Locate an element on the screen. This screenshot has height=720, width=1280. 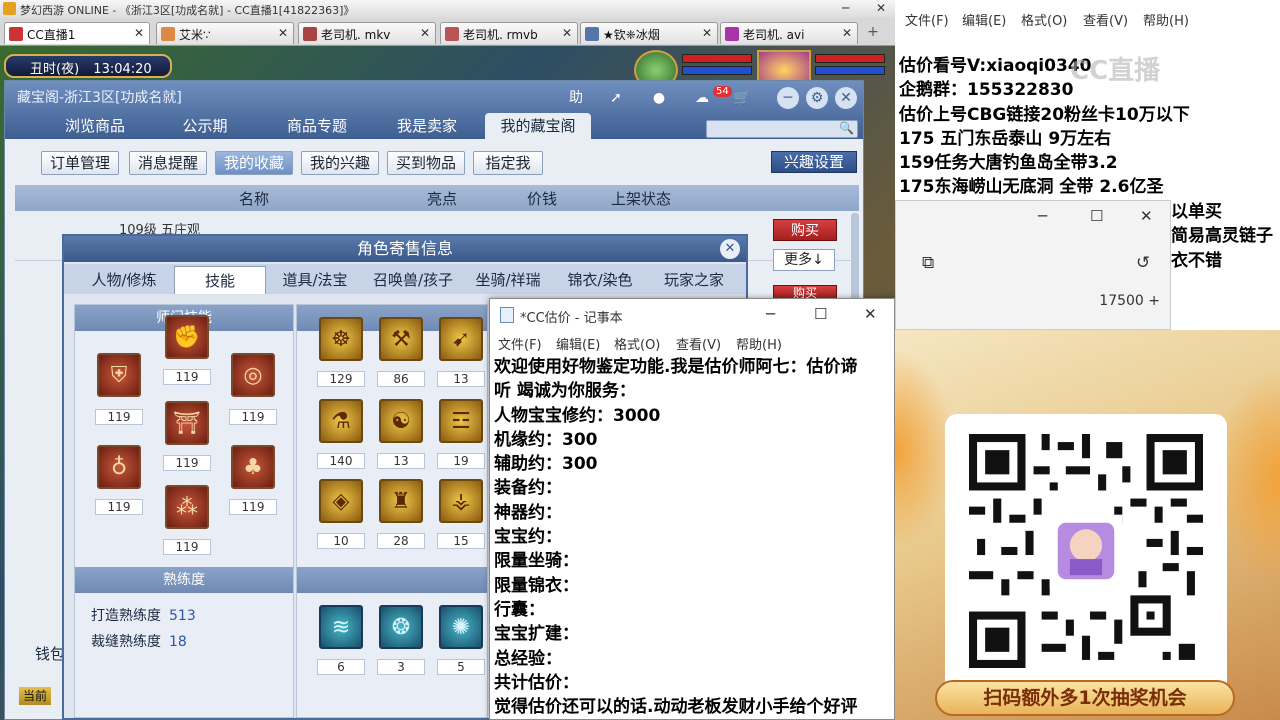
wave-icon: ≋ is located at coordinates (341, 627).